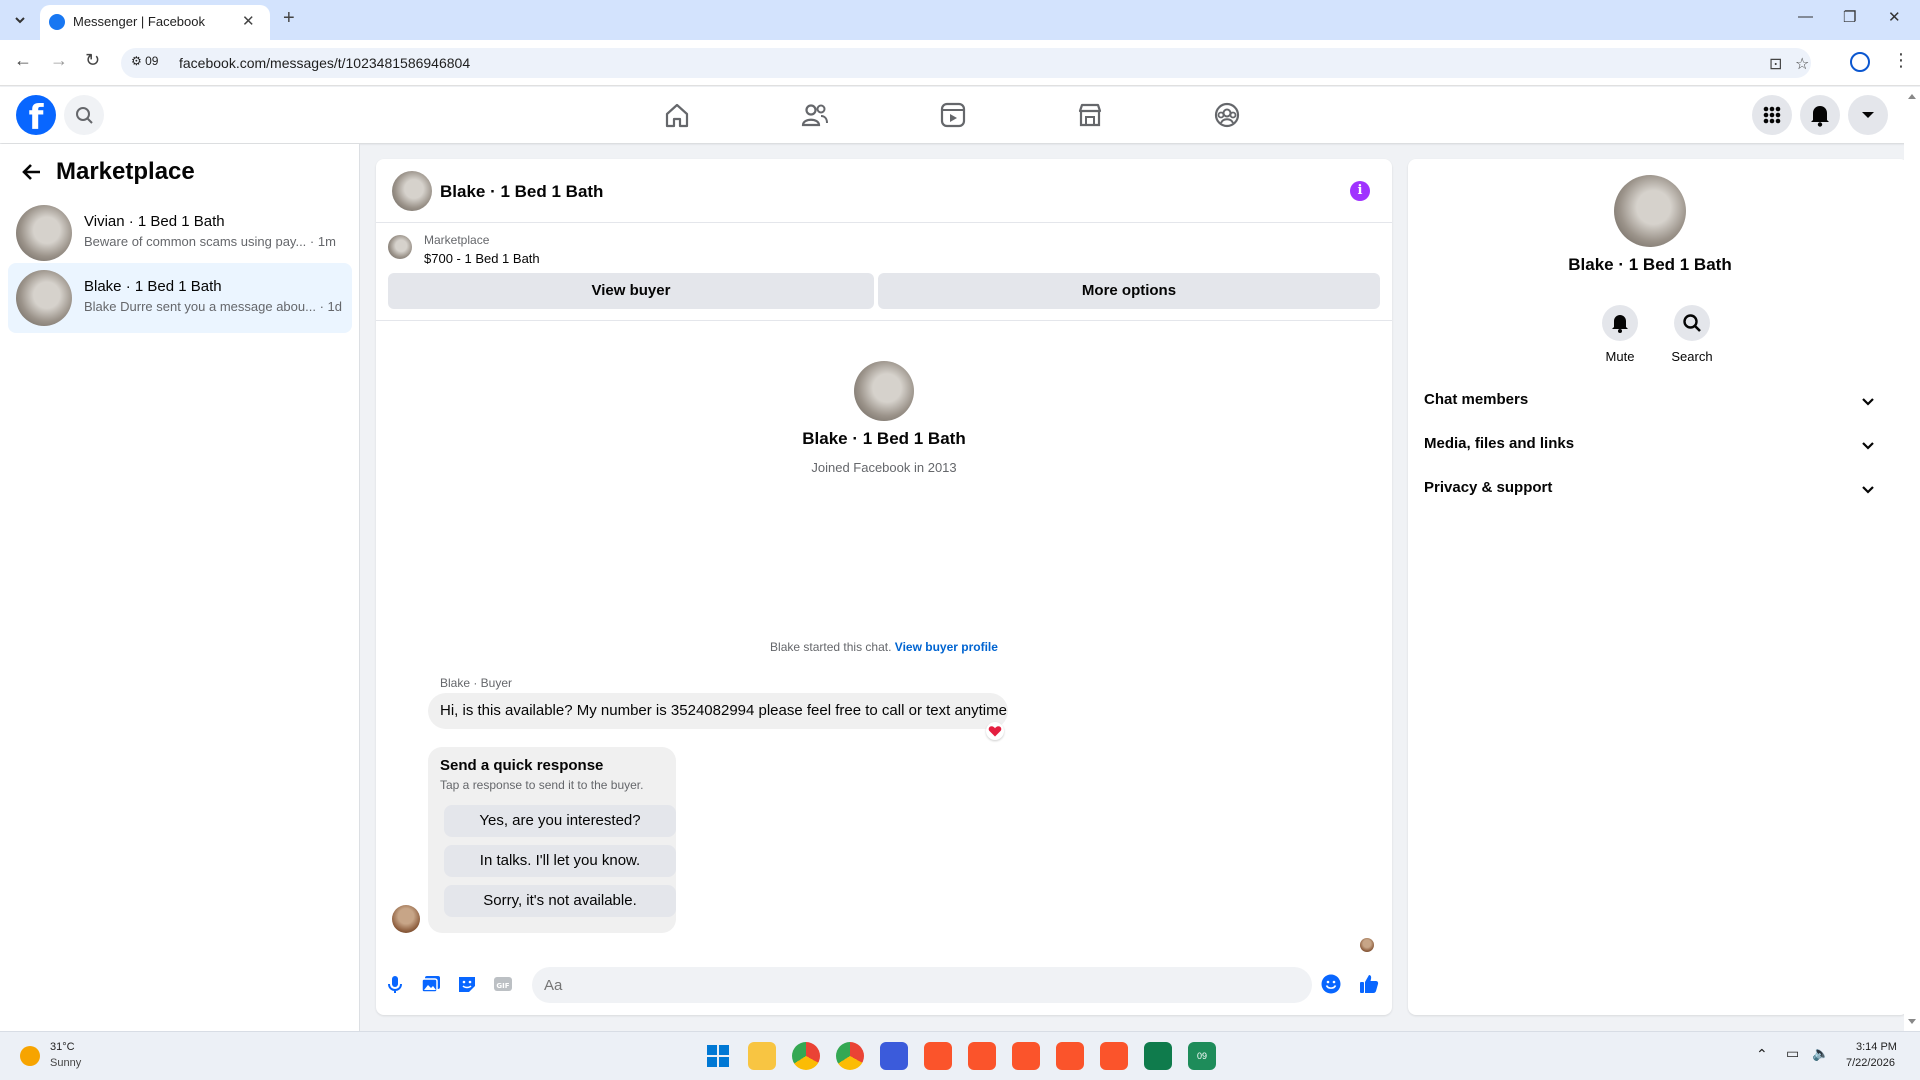 The width and height of the screenshot is (1920, 1080). What do you see at coordinates (1912, 559) in the screenshot?
I see `page-scrollbar` at bounding box center [1912, 559].